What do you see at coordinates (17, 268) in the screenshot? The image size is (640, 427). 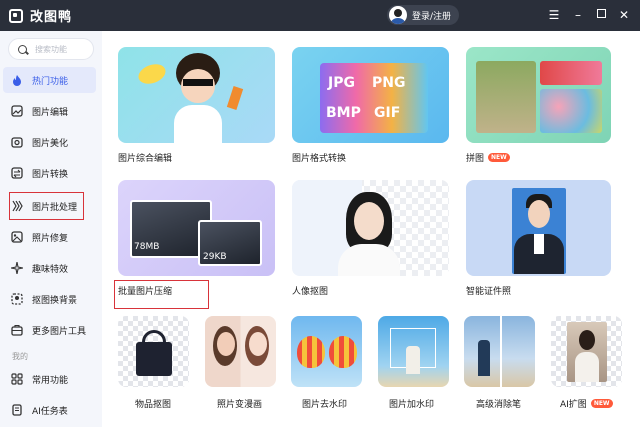 I see `sparkle-icon` at bounding box center [17, 268].